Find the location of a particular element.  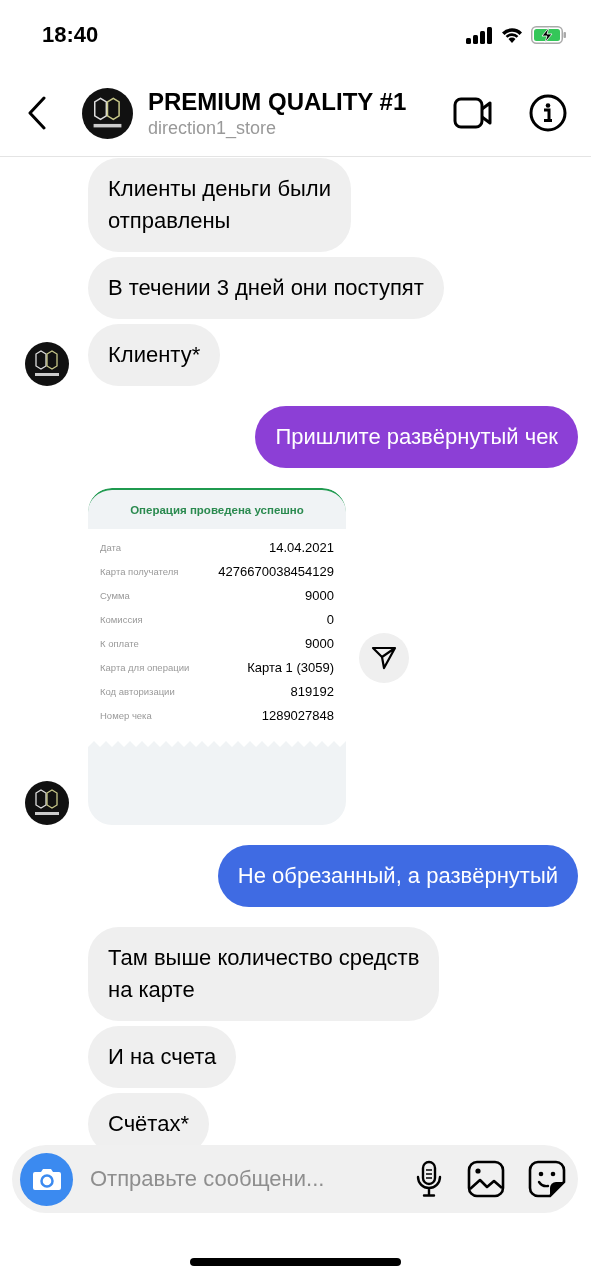

receipt-label: Карта получателя is located at coordinates (139, 571).